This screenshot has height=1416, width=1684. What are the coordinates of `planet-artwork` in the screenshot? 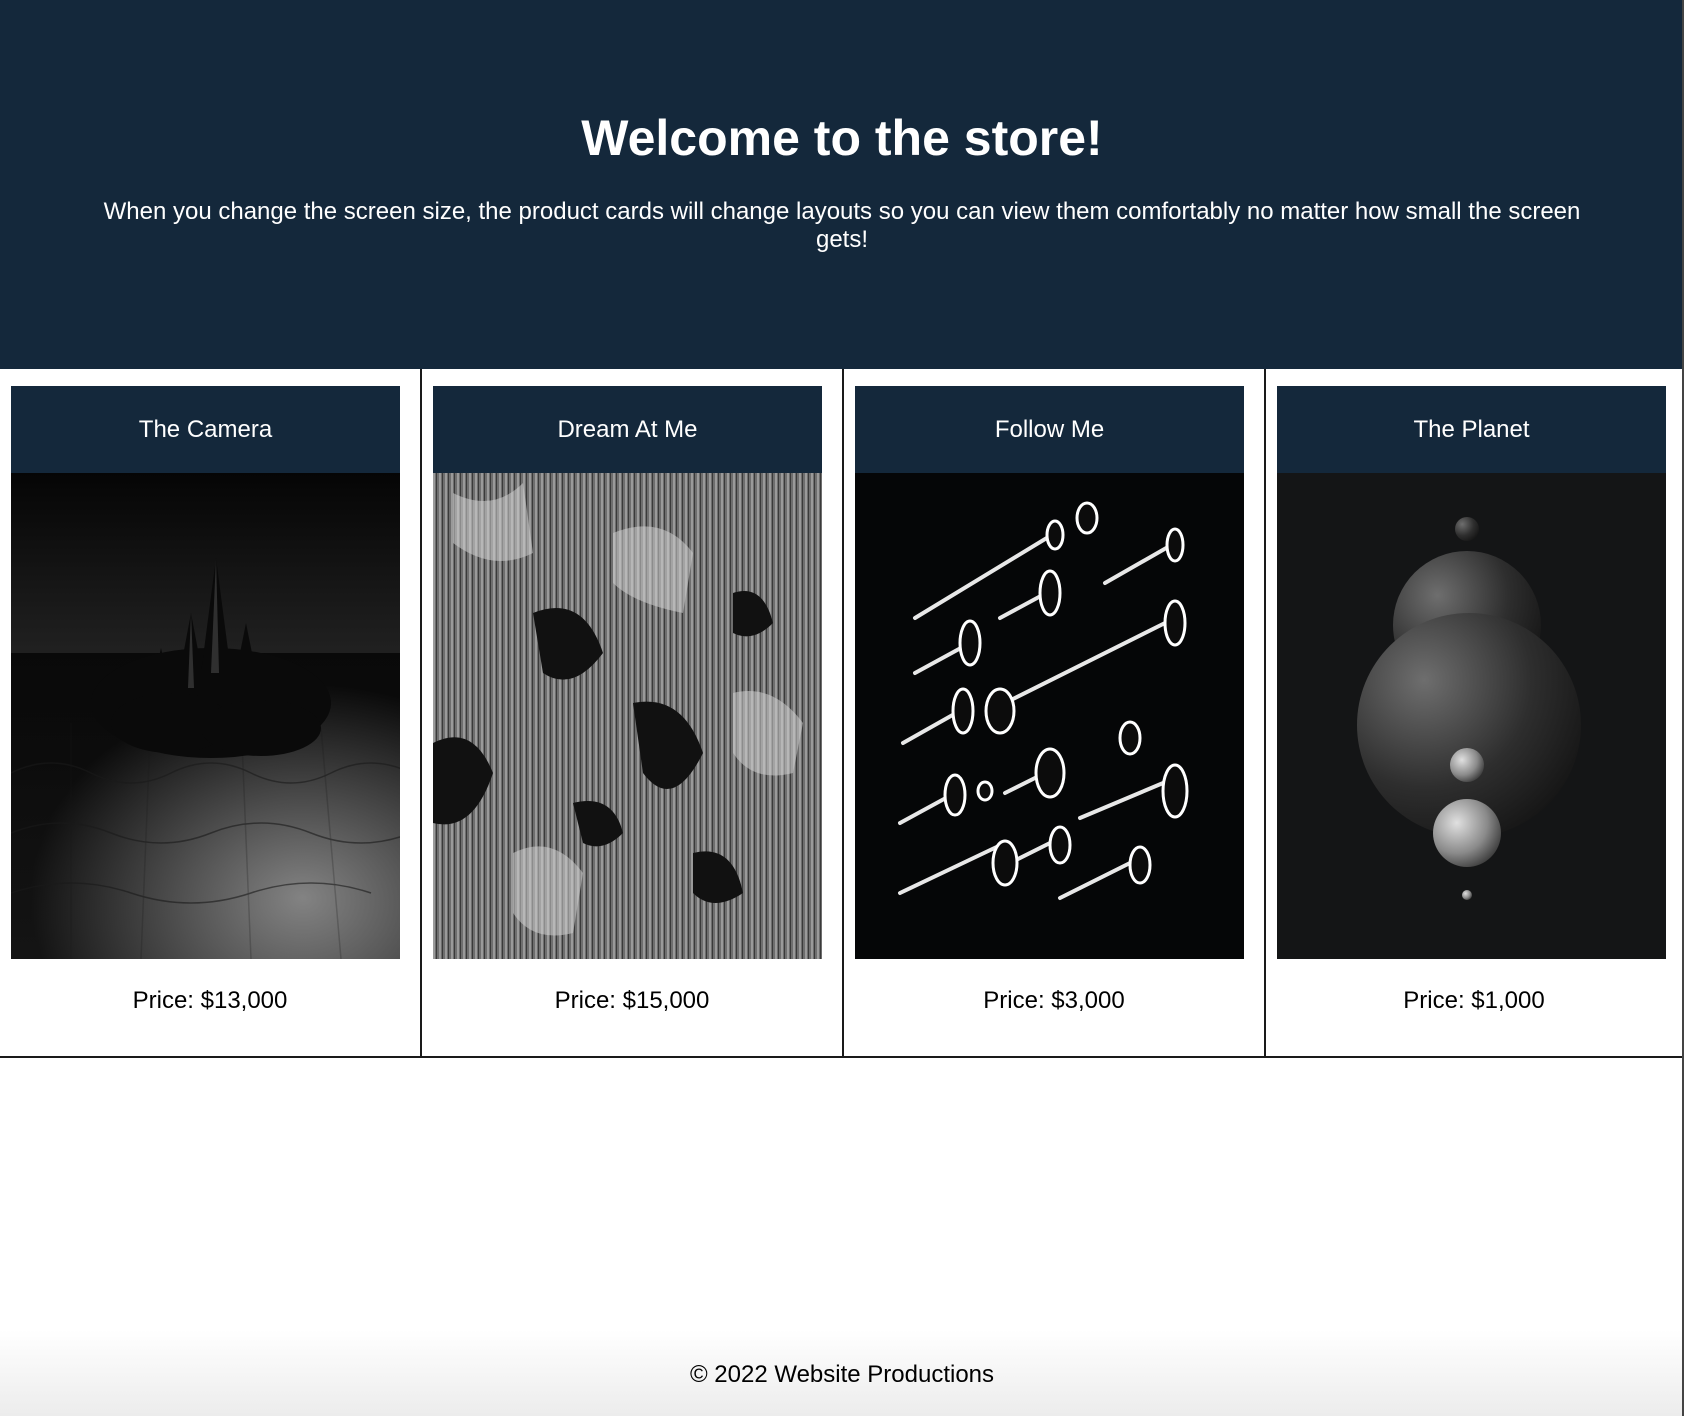 It's located at (1471, 716).